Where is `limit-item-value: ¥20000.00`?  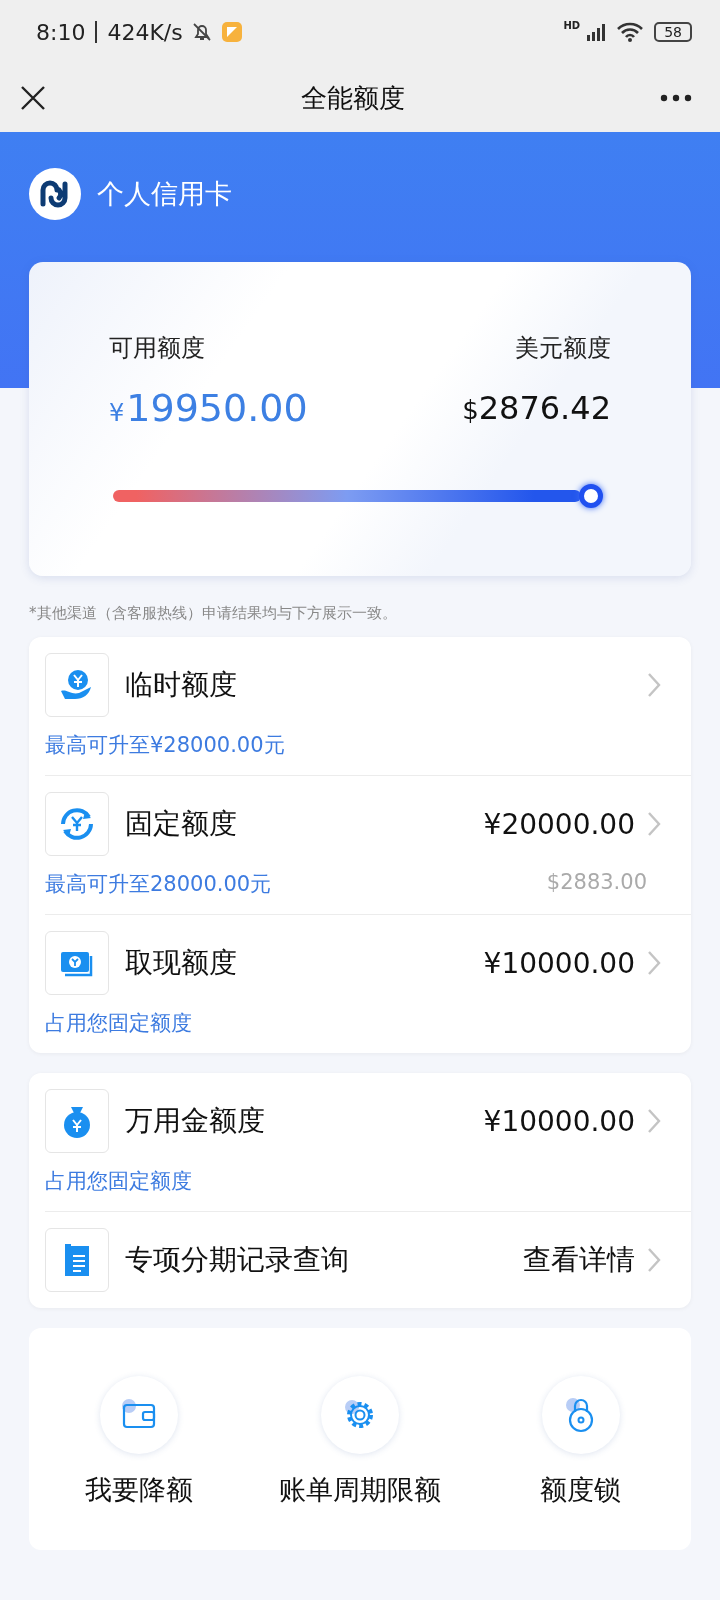 limit-item-value: ¥20000.00 is located at coordinates (559, 824).